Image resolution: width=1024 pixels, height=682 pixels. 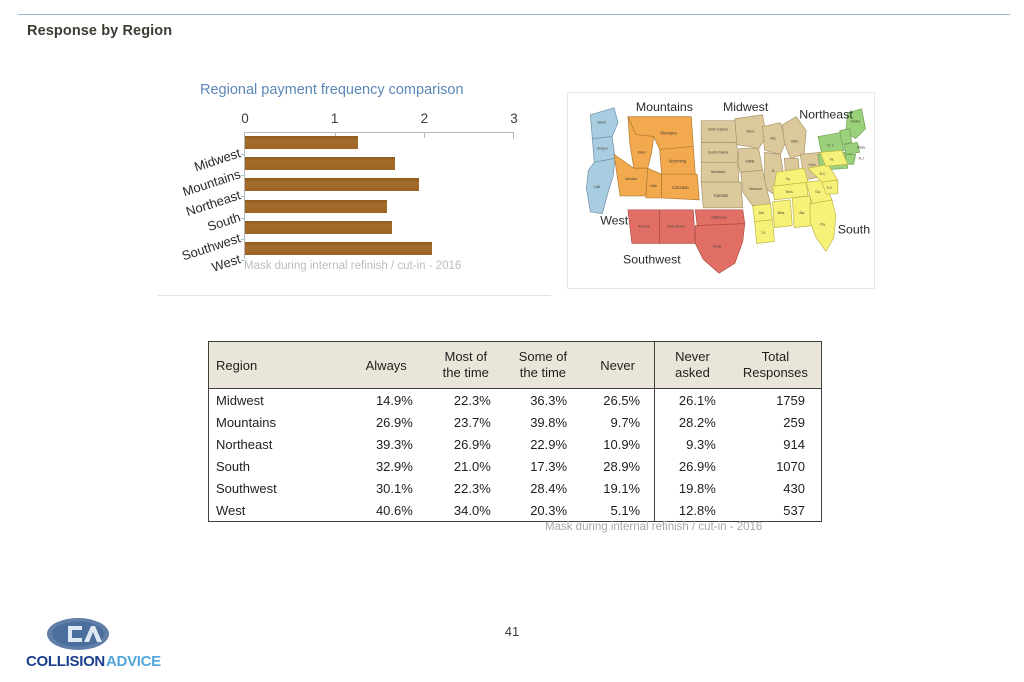 What do you see at coordinates (862, 158) in the screenshot?
I see `state-label-nj: N.J.` at bounding box center [862, 158].